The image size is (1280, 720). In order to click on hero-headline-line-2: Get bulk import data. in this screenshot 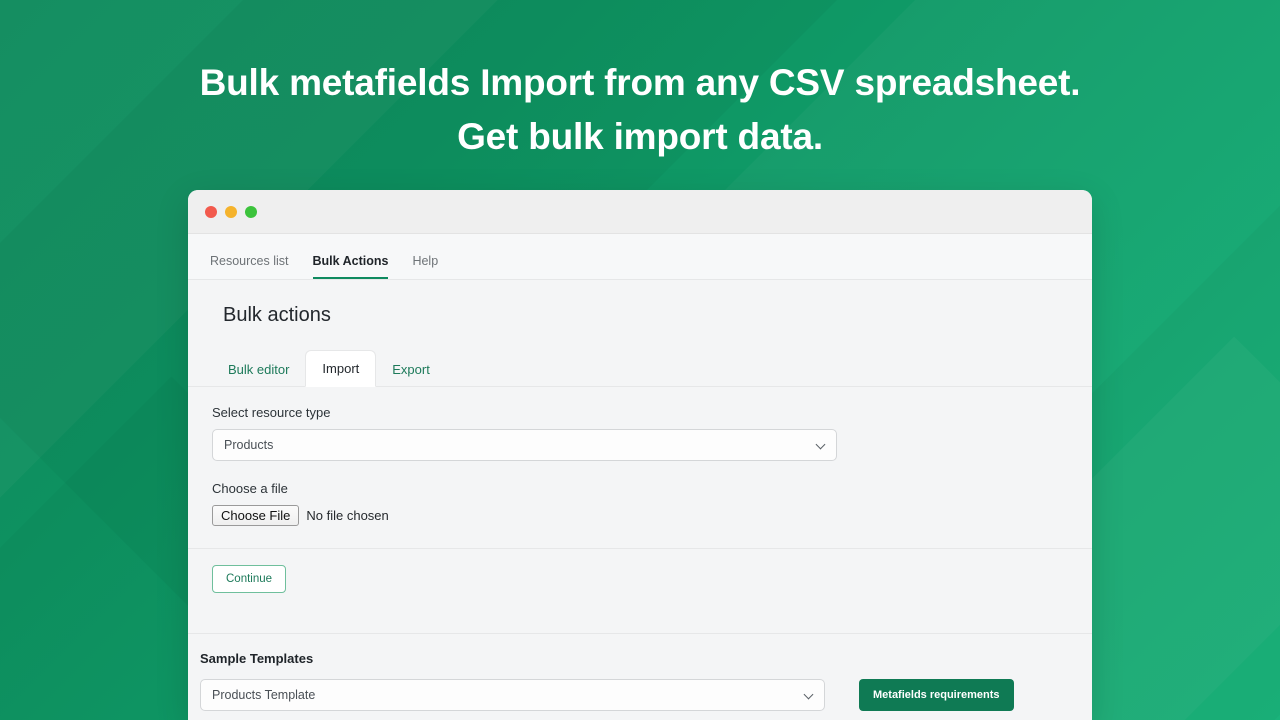, I will do `click(640, 136)`.